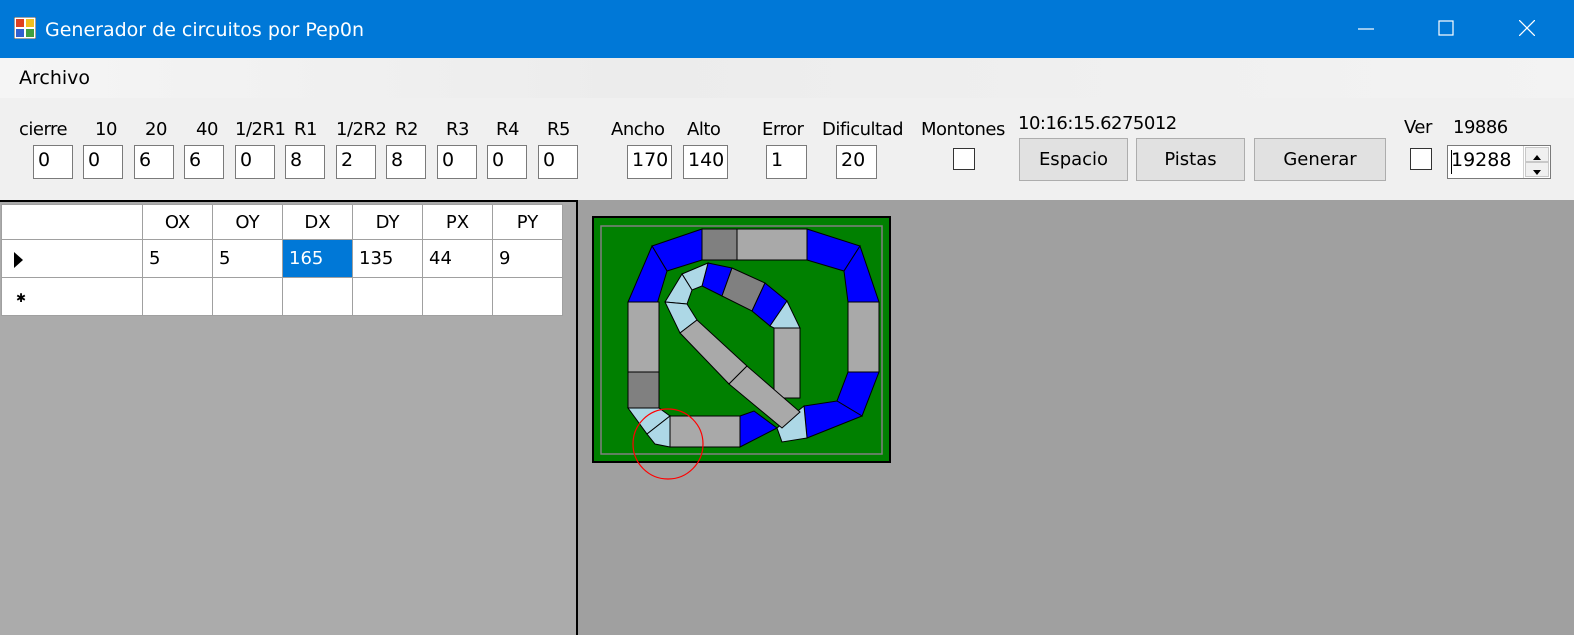 The image size is (1574, 635). Describe the element at coordinates (361, 129) in the screenshot. I see `label-half-r2: 1/2R2` at that location.